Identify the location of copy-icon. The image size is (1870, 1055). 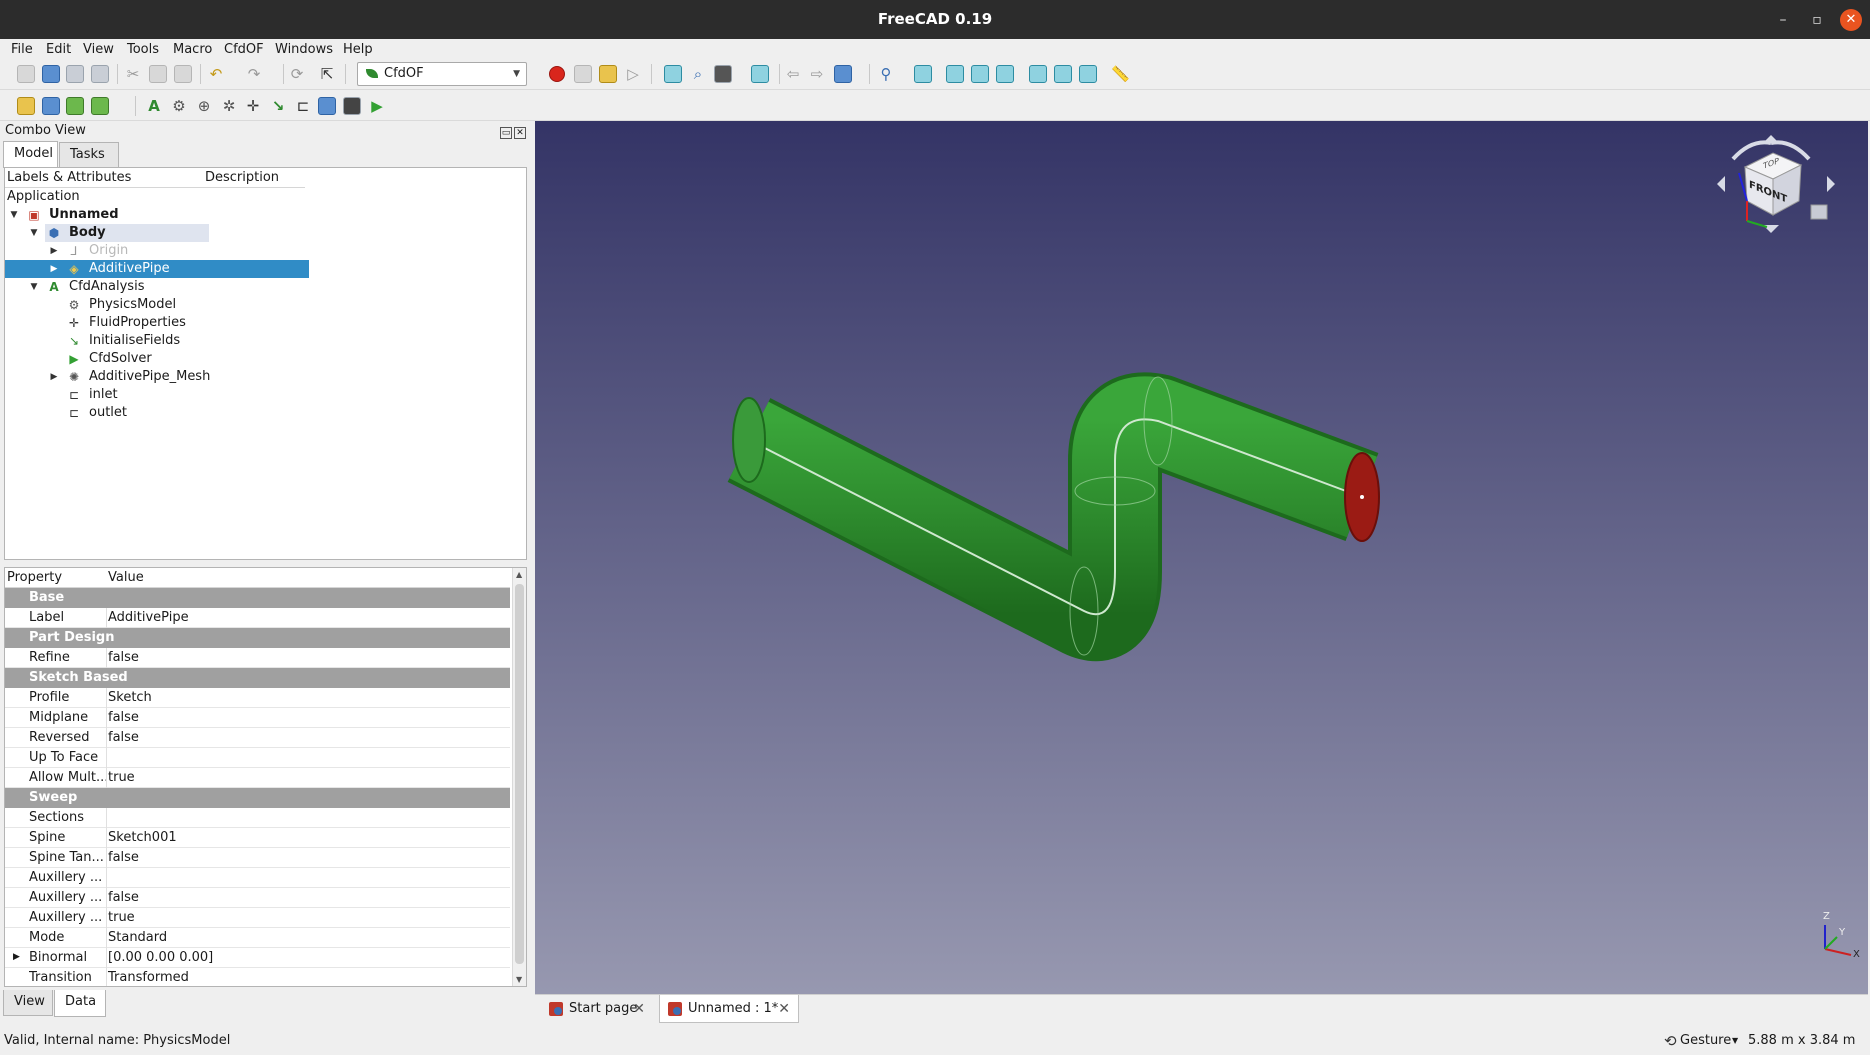
(158, 74).